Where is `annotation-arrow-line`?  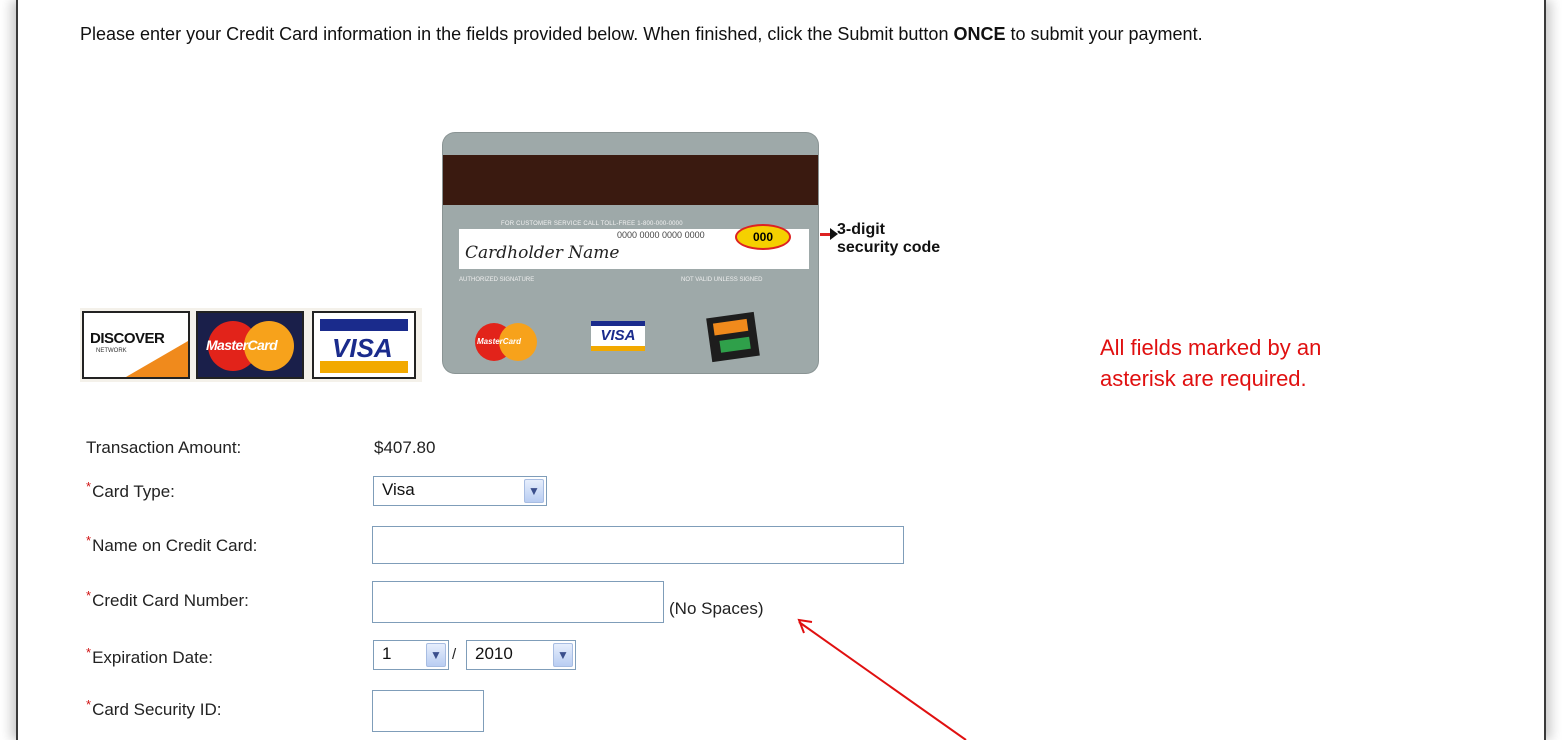
annotation-arrow-line is located at coordinates (882, 680).